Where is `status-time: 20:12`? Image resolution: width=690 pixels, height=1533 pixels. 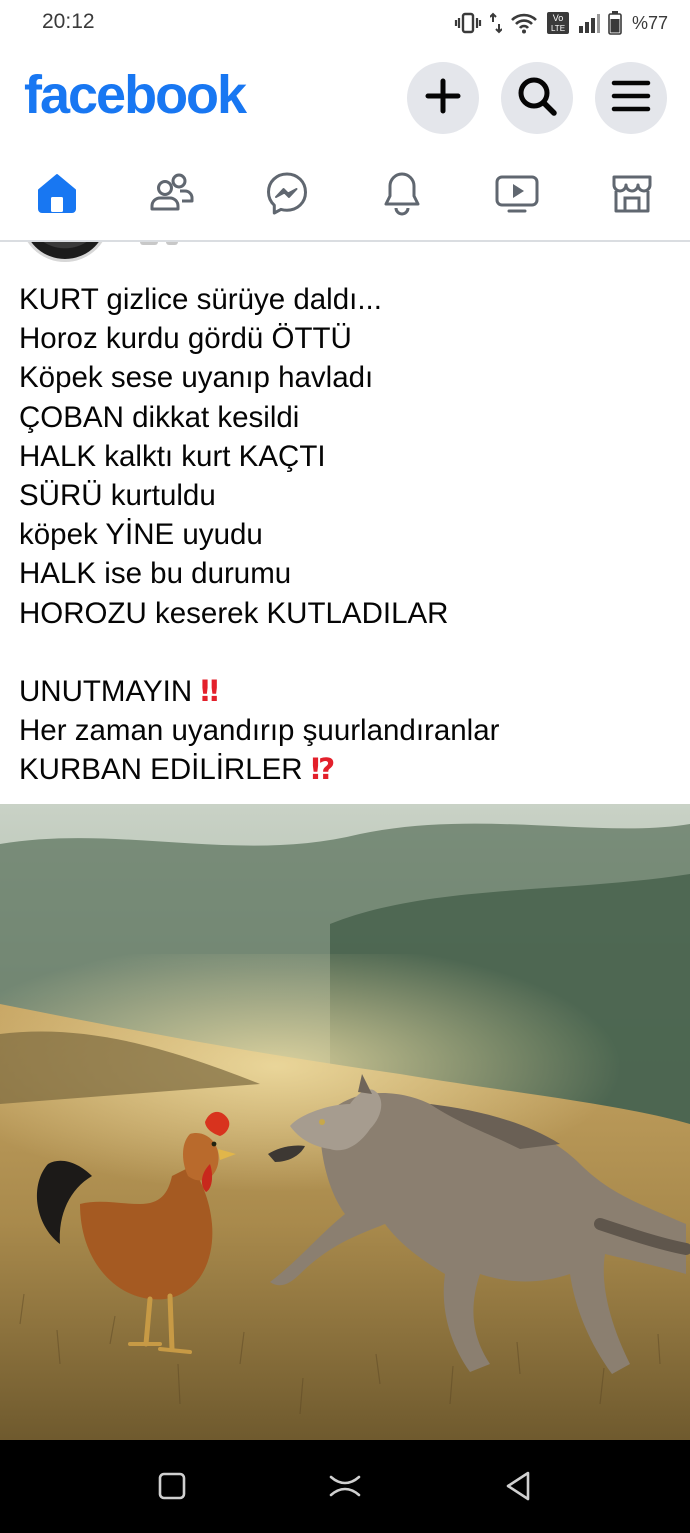 status-time: 20:12 is located at coordinates (68, 21).